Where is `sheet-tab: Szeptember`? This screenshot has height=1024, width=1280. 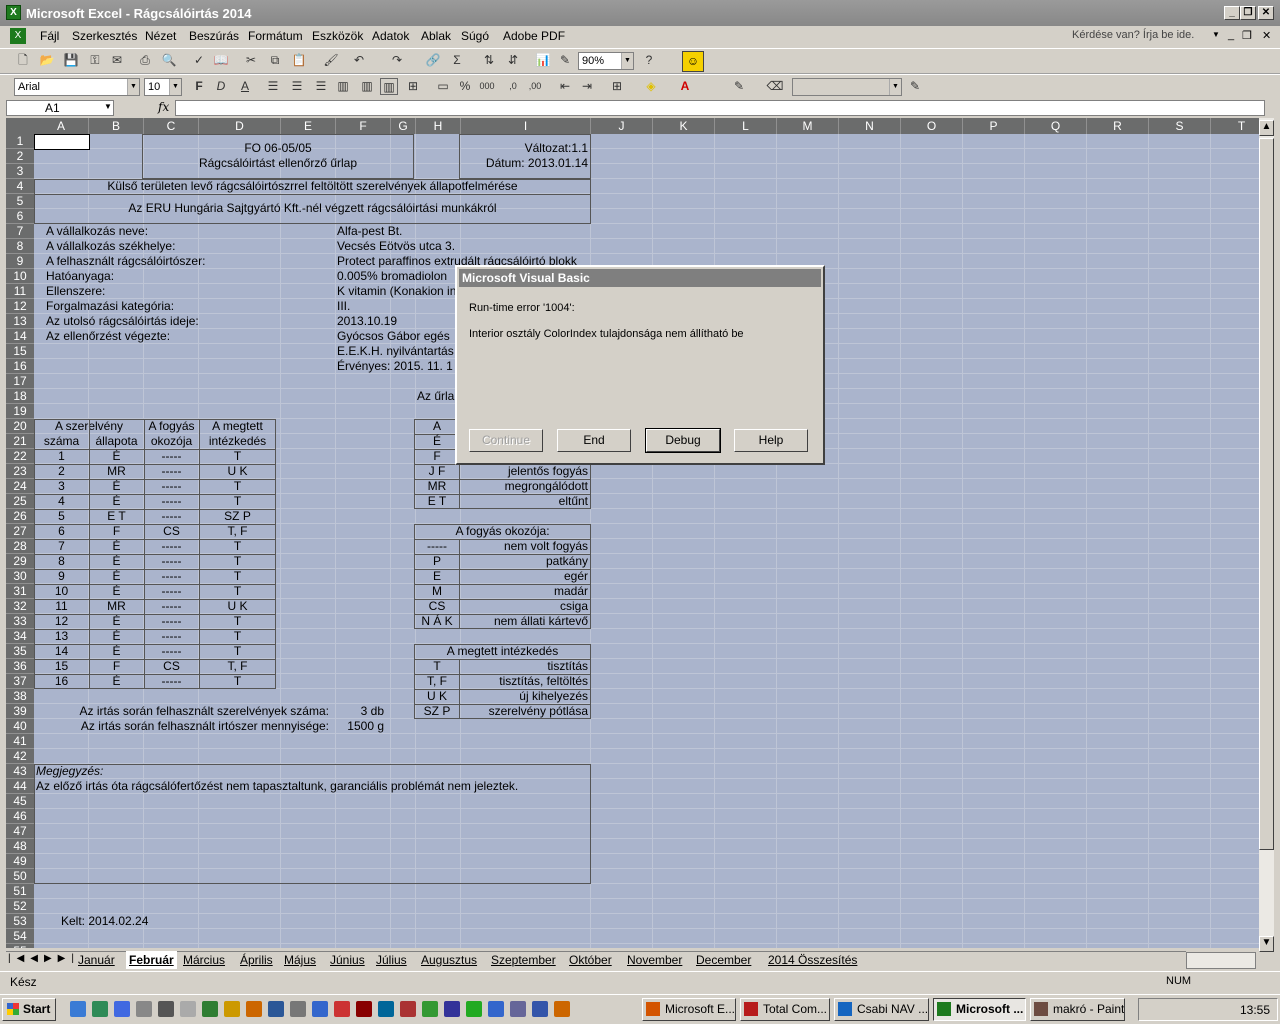 sheet-tab: Szeptember is located at coordinates (523, 960).